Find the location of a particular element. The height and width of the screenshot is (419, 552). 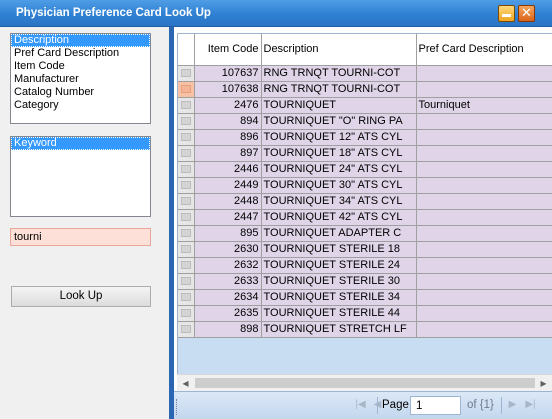

cell-item-code: 2632 is located at coordinates (228, 265).